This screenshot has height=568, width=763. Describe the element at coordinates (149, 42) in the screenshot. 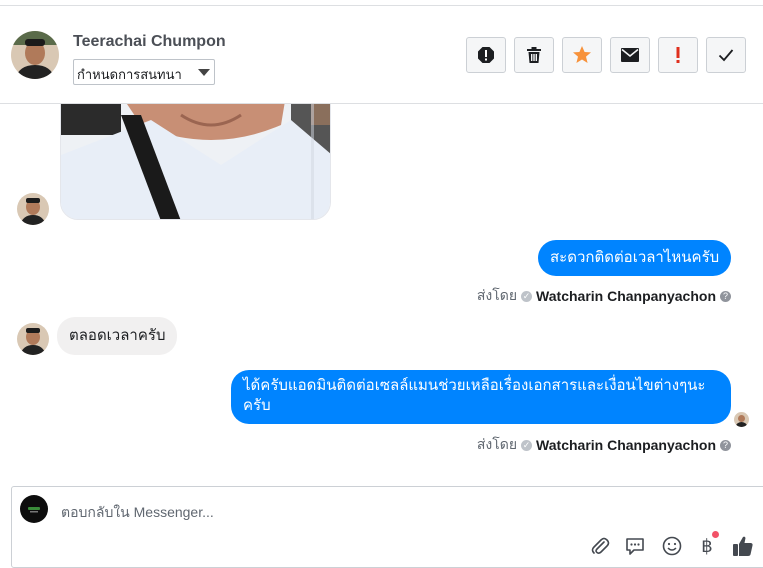

I see `contact-name: Teerachai Chumpon` at that location.